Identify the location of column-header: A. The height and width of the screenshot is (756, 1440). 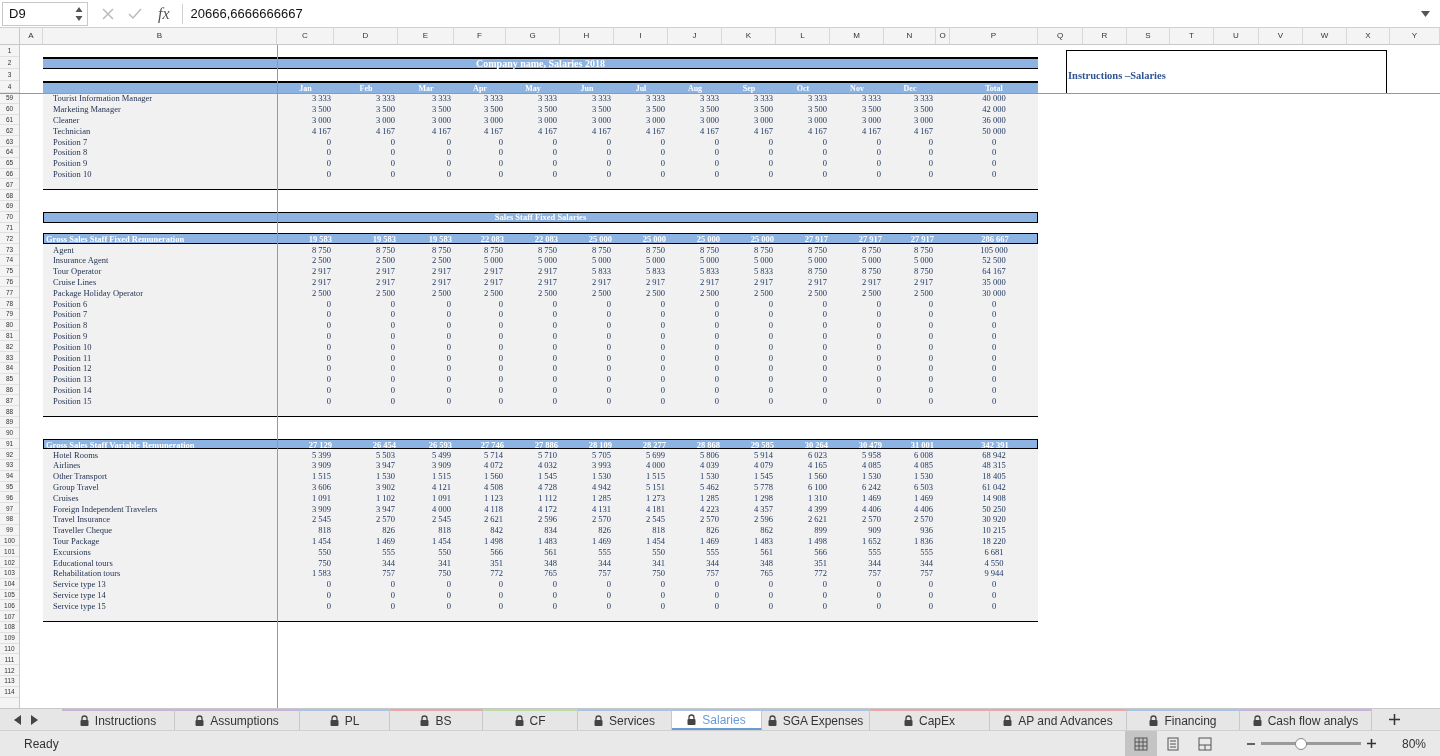
(31, 36).